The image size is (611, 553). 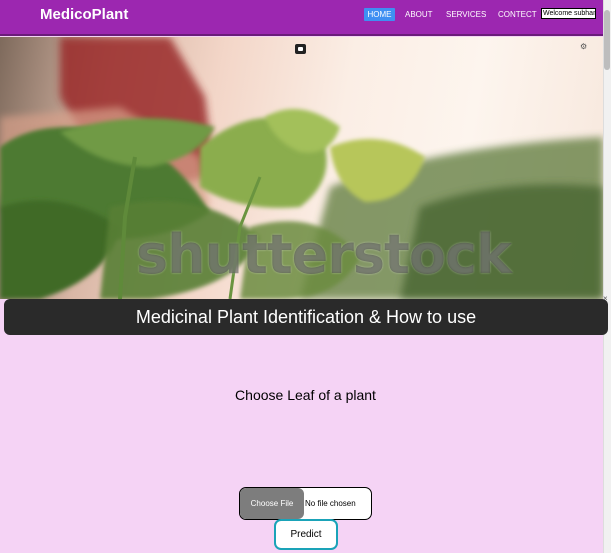 I want to click on choose-leaf-label: Choose Leaf of a plant, so click(x=305, y=395).